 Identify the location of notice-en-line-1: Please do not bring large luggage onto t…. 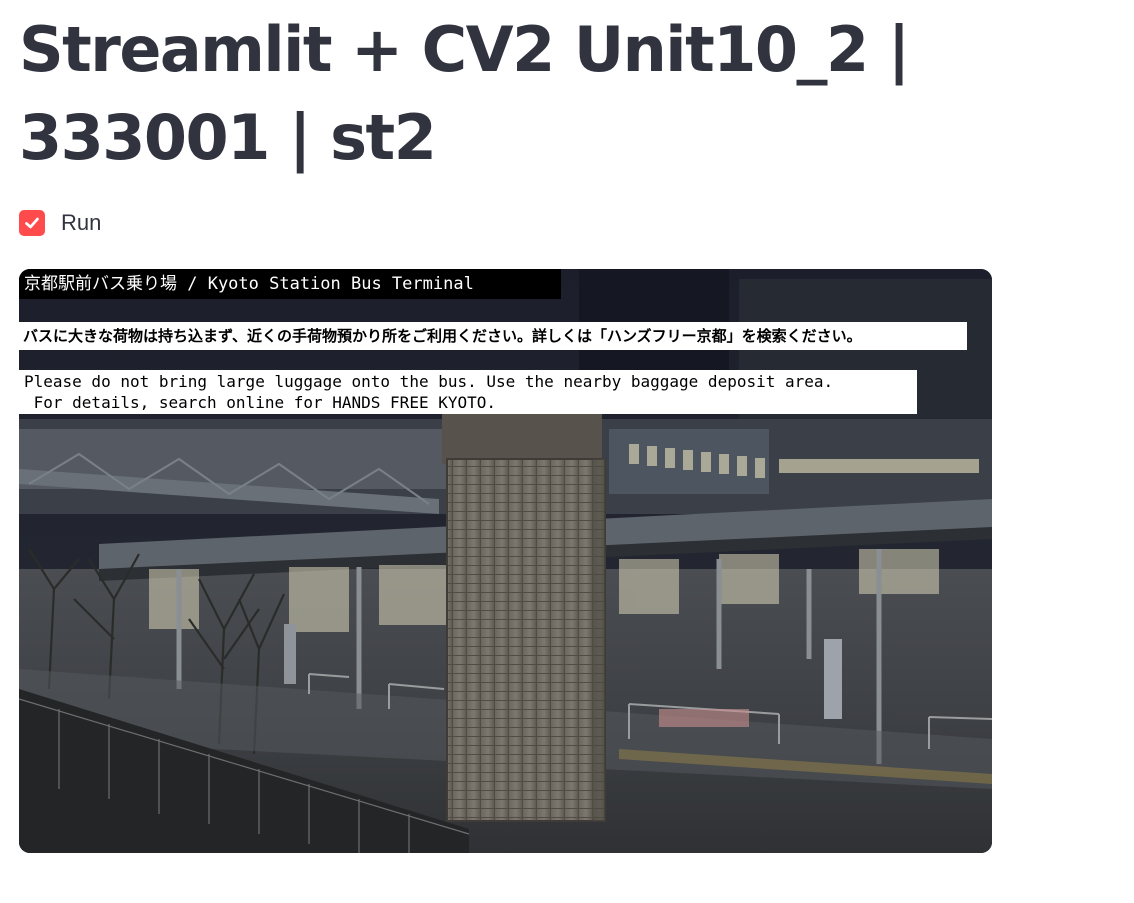
(429, 381).